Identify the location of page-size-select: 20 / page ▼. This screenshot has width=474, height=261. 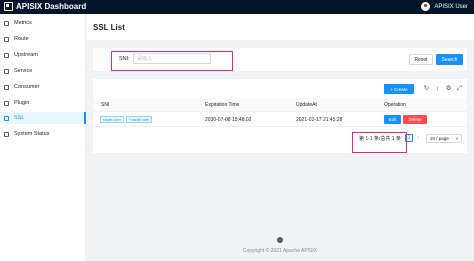
(444, 138).